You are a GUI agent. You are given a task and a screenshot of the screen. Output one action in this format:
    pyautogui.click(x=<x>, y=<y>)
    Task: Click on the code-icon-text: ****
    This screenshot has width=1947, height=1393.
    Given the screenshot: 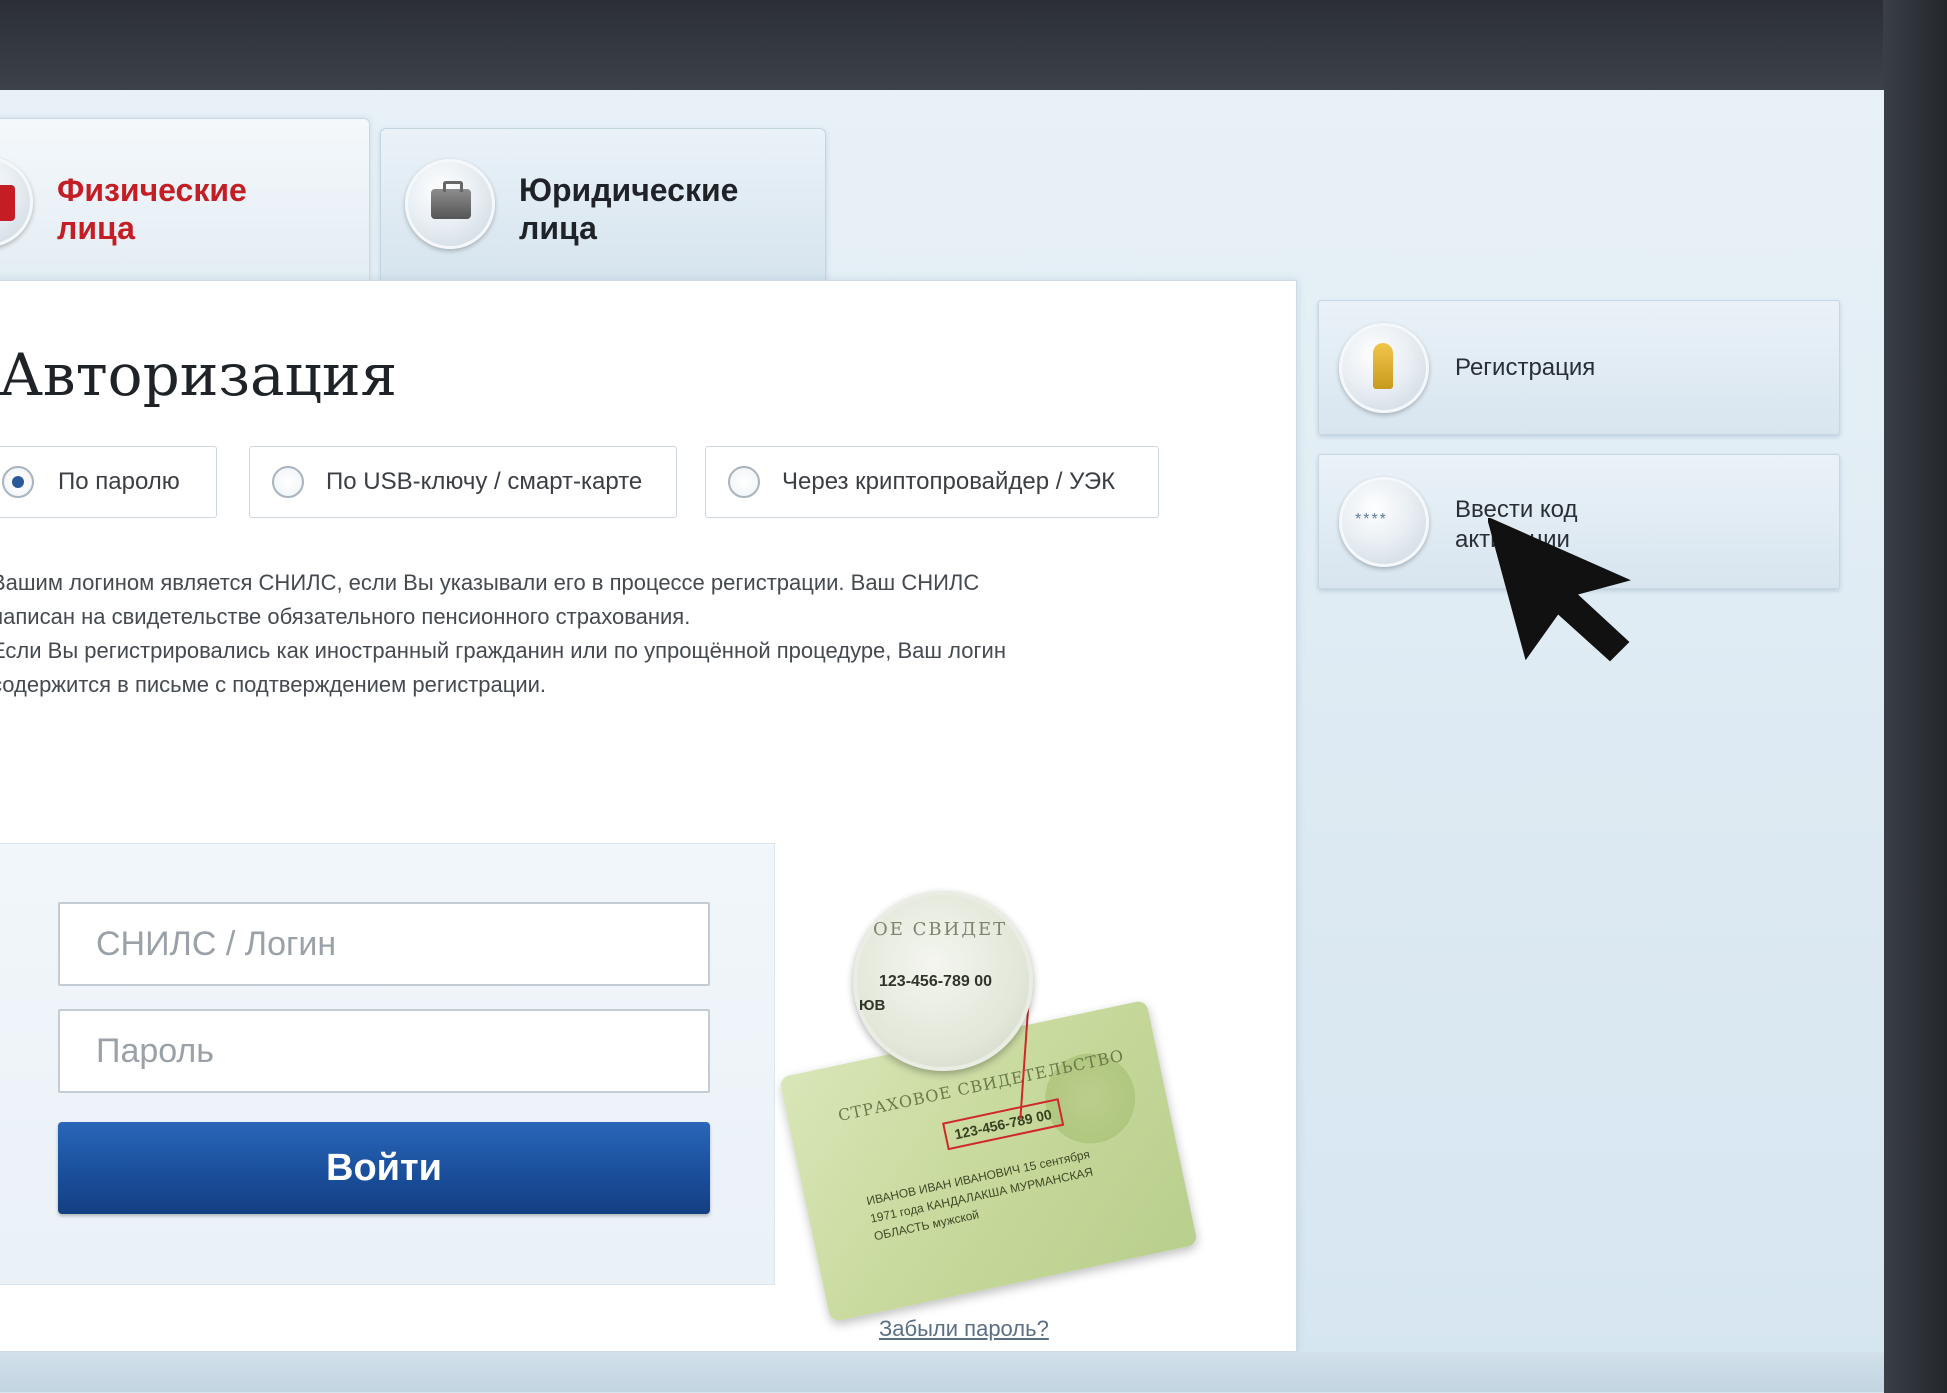 What is the action you would take?
    pyautogui.click(x=1371, y=519)
    